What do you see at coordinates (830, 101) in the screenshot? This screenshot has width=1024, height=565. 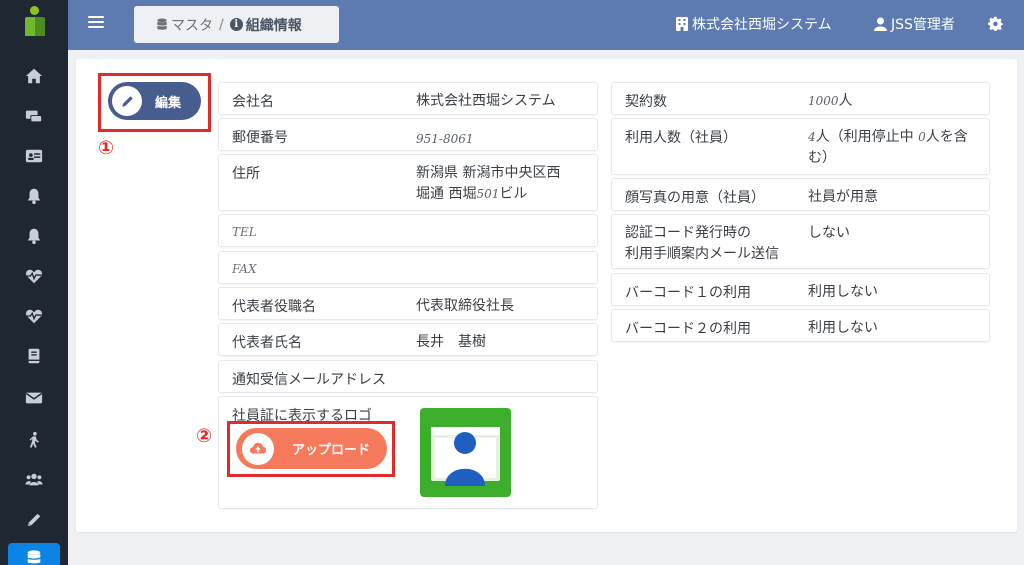 I see `contracts-value: 1000人` at bounding box center [830, 101].